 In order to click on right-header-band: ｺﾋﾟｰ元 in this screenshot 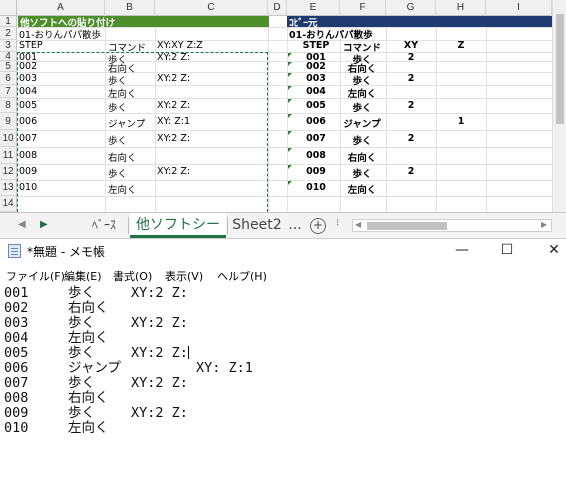, I will do `click(419, 22)`.